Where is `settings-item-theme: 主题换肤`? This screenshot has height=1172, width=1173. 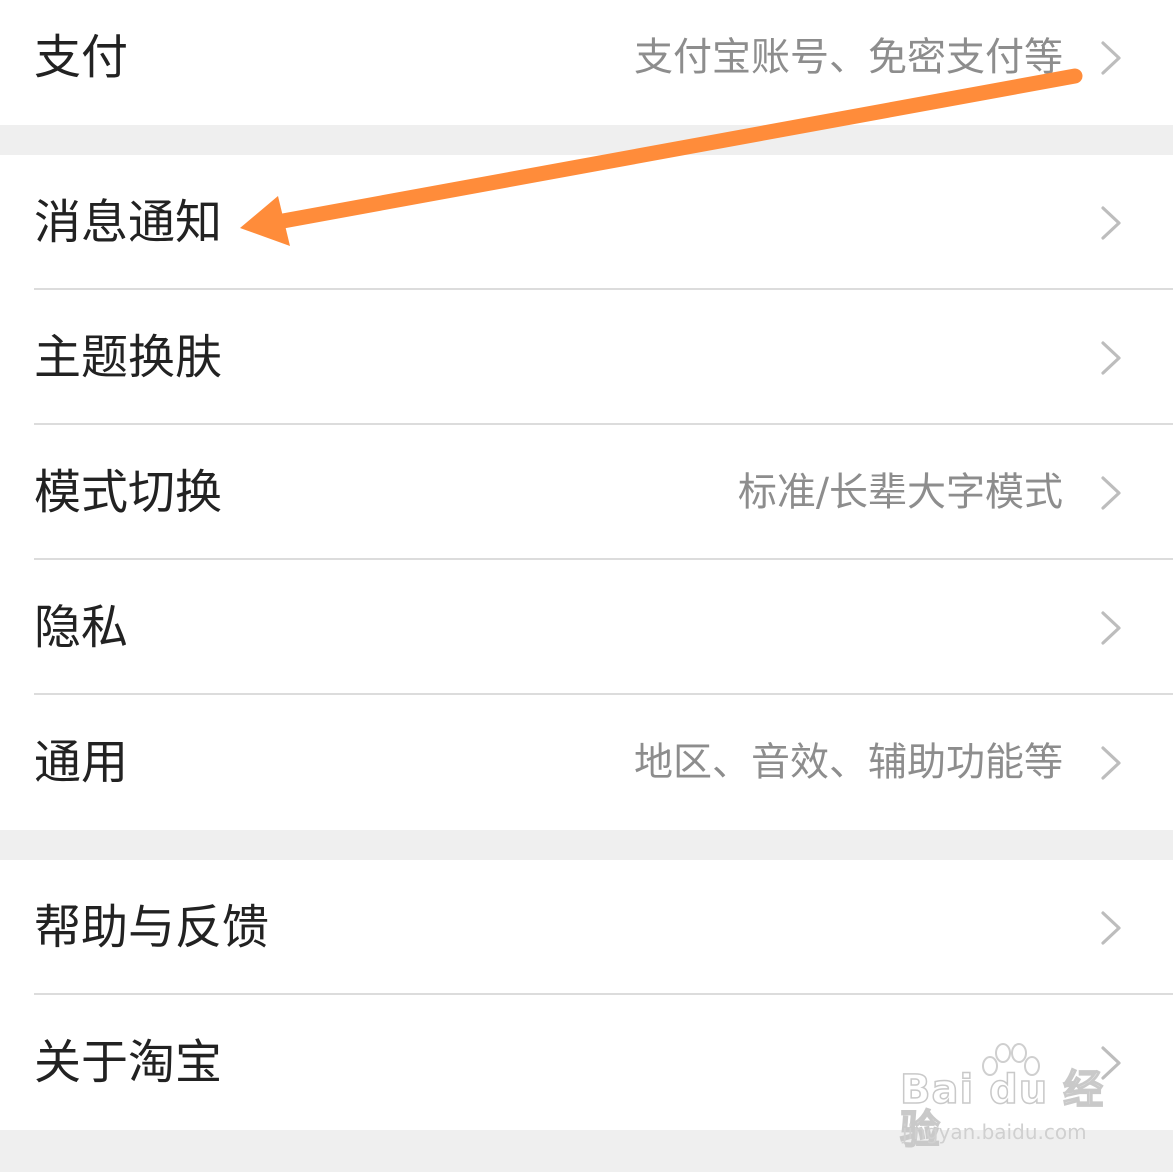 settings-item-theme: 主题换肤 is located at coordinates (586, 357).